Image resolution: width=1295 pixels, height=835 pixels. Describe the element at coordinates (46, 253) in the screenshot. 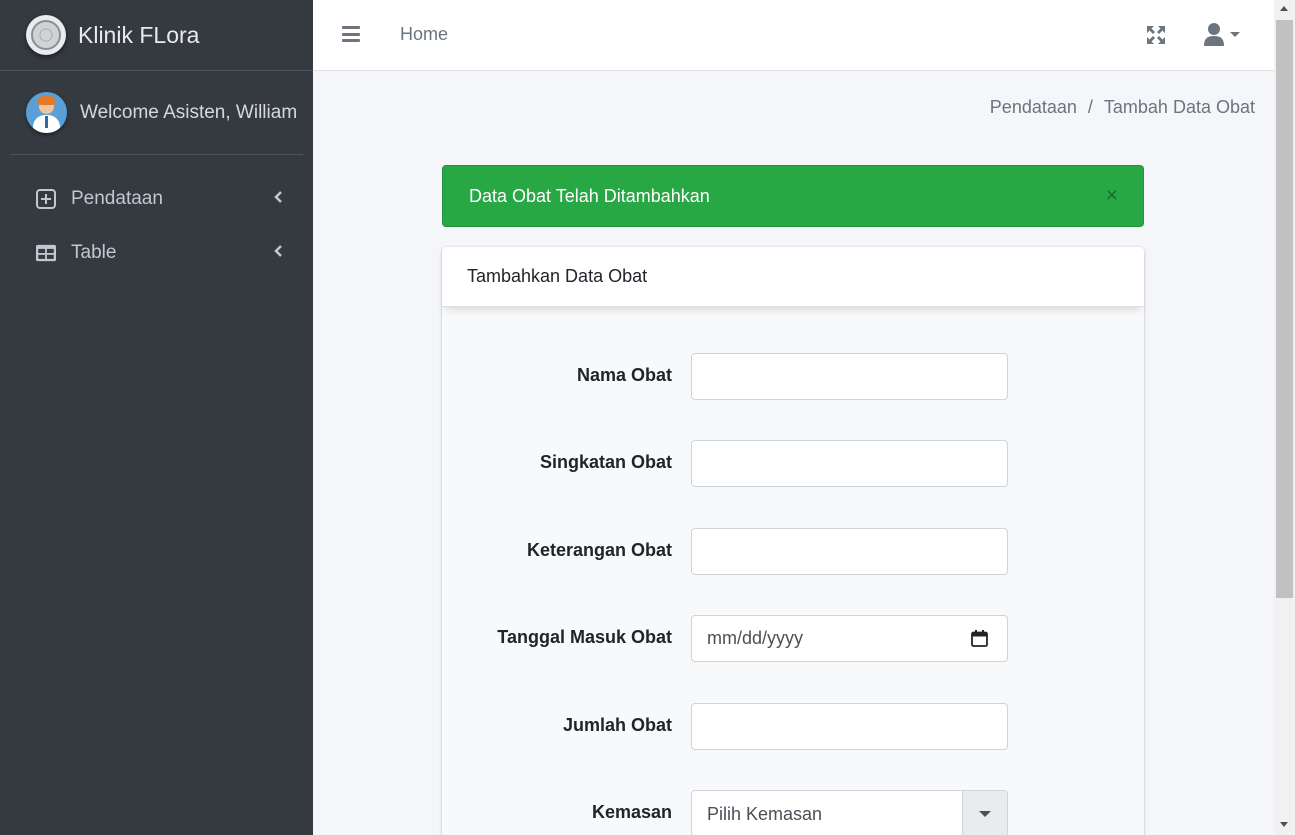

I see `table-icon` at that location.